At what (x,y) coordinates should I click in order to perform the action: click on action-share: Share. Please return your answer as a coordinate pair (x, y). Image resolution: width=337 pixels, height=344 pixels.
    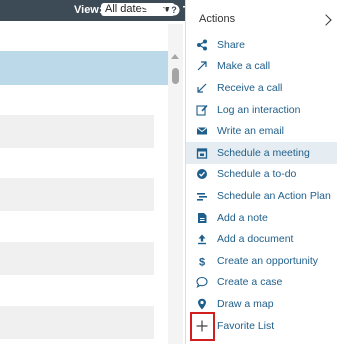
    Looking at the image, I should click on (261, 45).